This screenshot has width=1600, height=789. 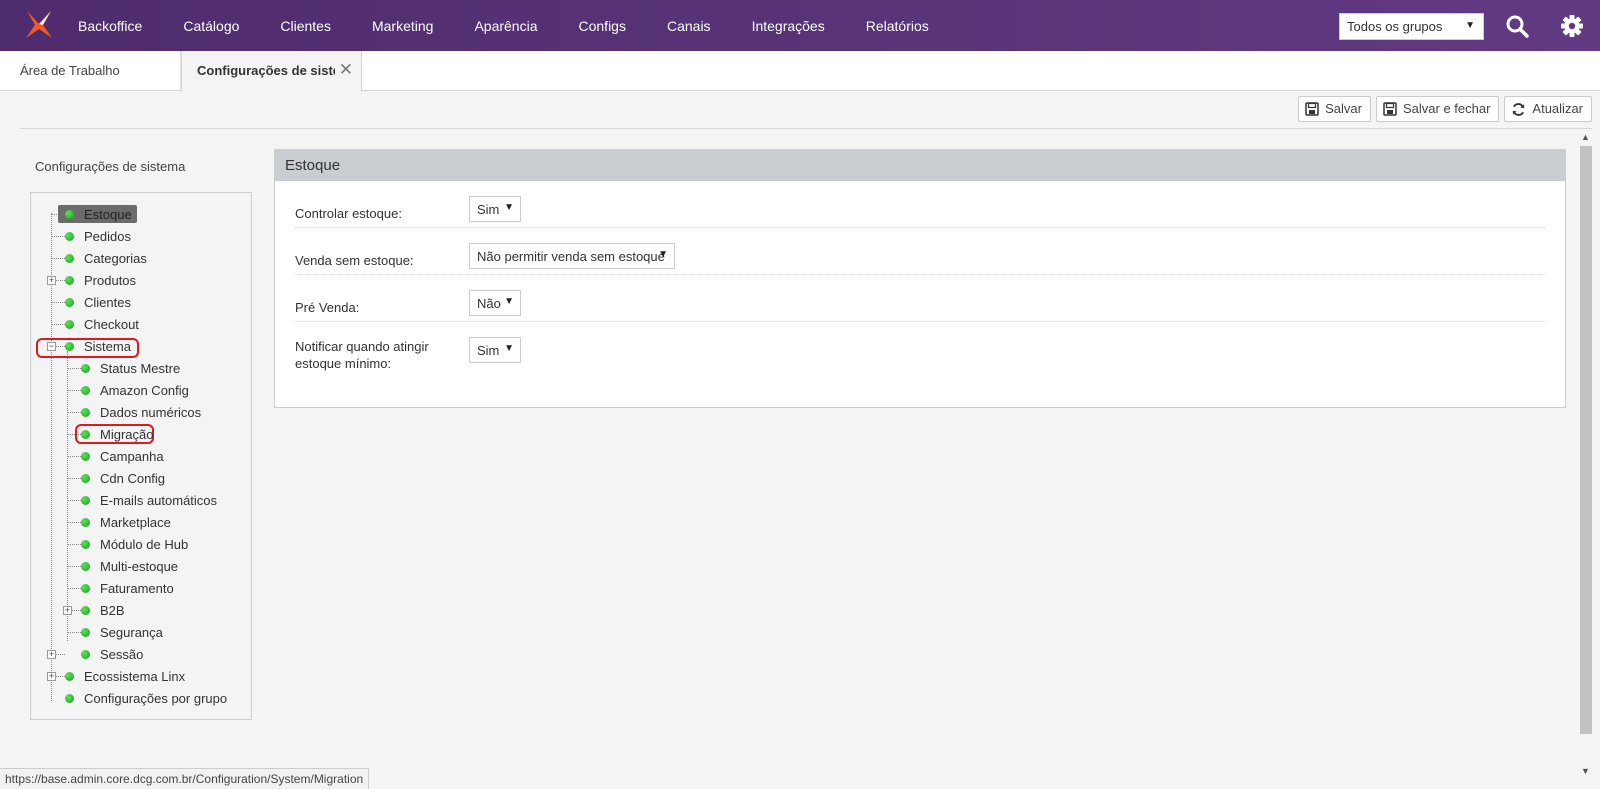 What do you see at coordinates (113, 654) in the screenshot?
I see `tree-item-sessao: Sessão` at bounding box center [113, 654].